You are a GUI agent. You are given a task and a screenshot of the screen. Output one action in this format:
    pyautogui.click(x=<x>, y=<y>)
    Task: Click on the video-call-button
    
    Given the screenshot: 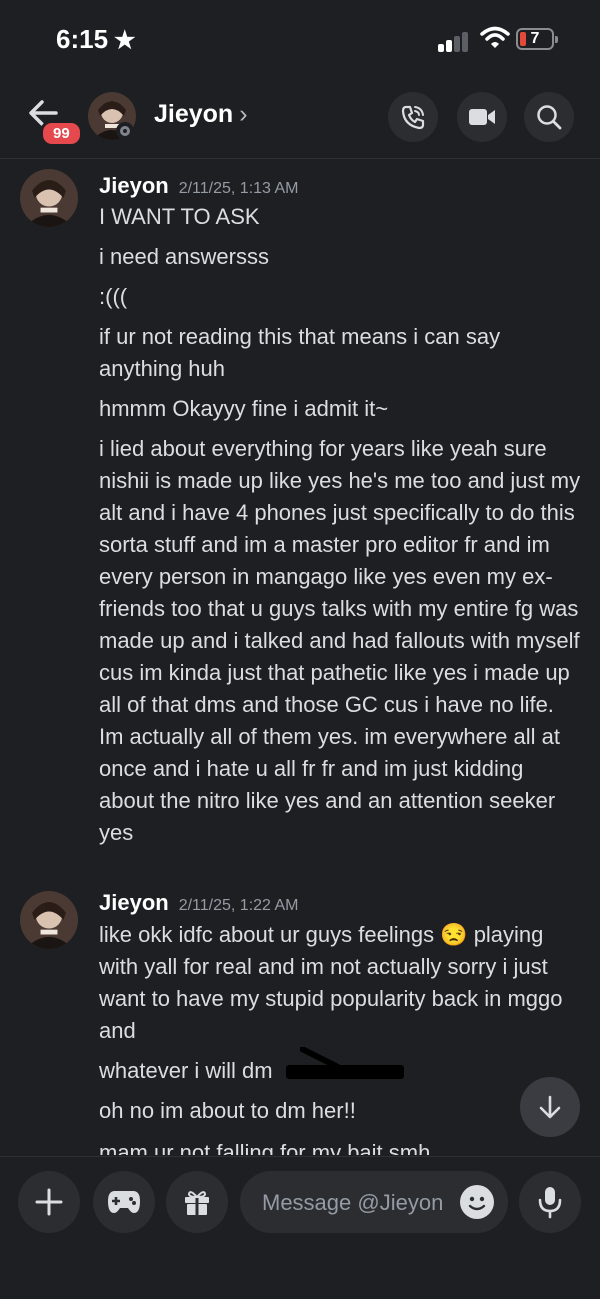 What is the action you would take?
    pyautogui.click(x=482, y=117)
    